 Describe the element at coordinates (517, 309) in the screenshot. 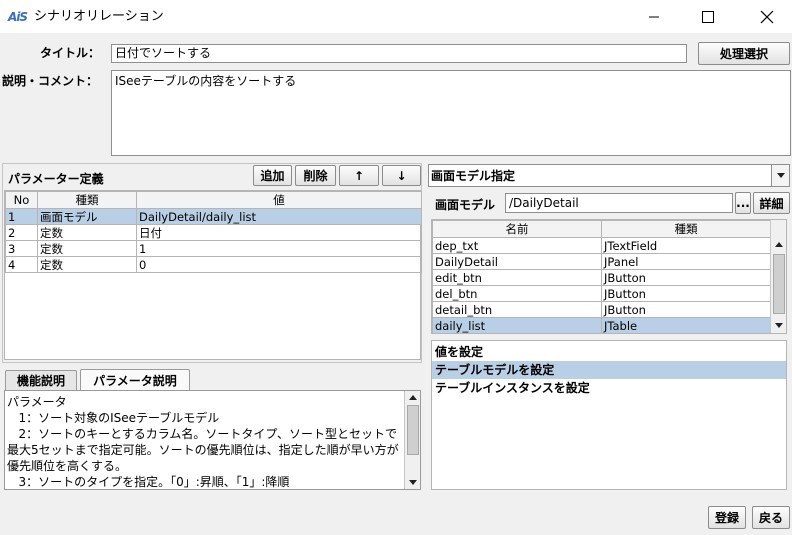

I see `component-cell-name: detail_btn` at that location.